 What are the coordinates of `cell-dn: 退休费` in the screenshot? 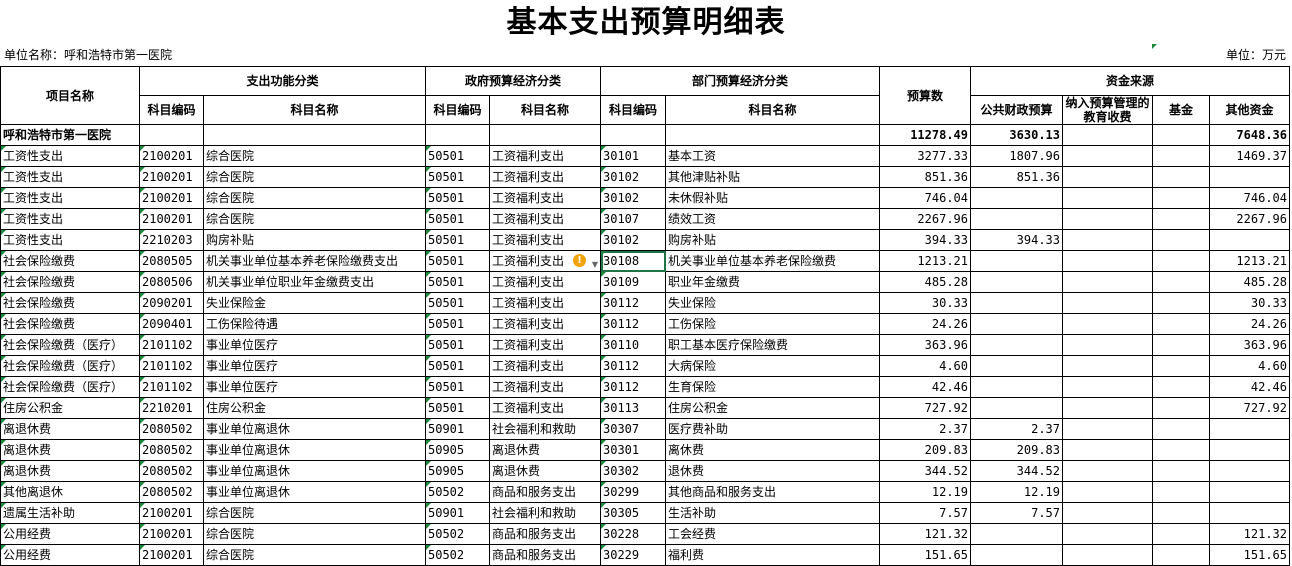 It's located at (772, 471).